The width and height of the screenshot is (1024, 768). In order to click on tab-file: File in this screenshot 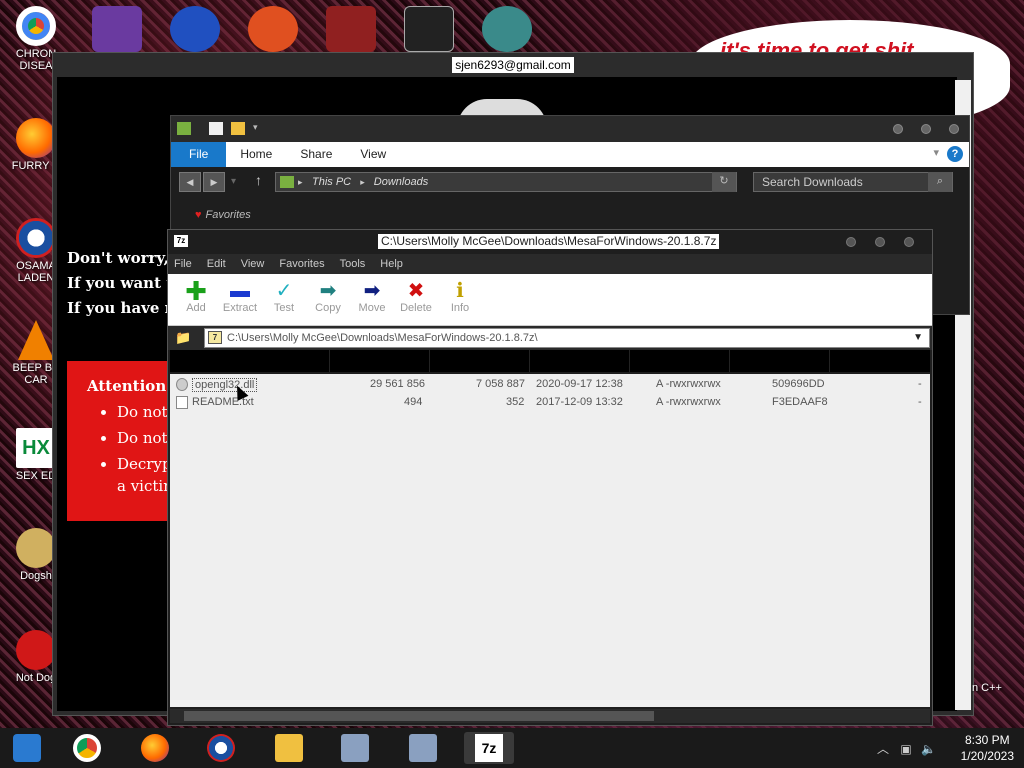, I will do `click(199, 154)`.